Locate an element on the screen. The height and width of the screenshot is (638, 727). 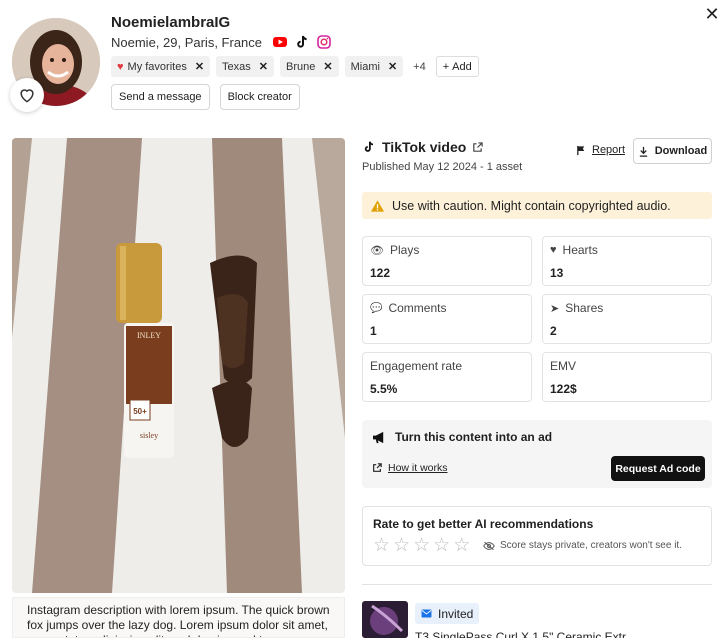
tag-my-favorites: ♥ My favorites ✕ is located at coordinates (161, 66).